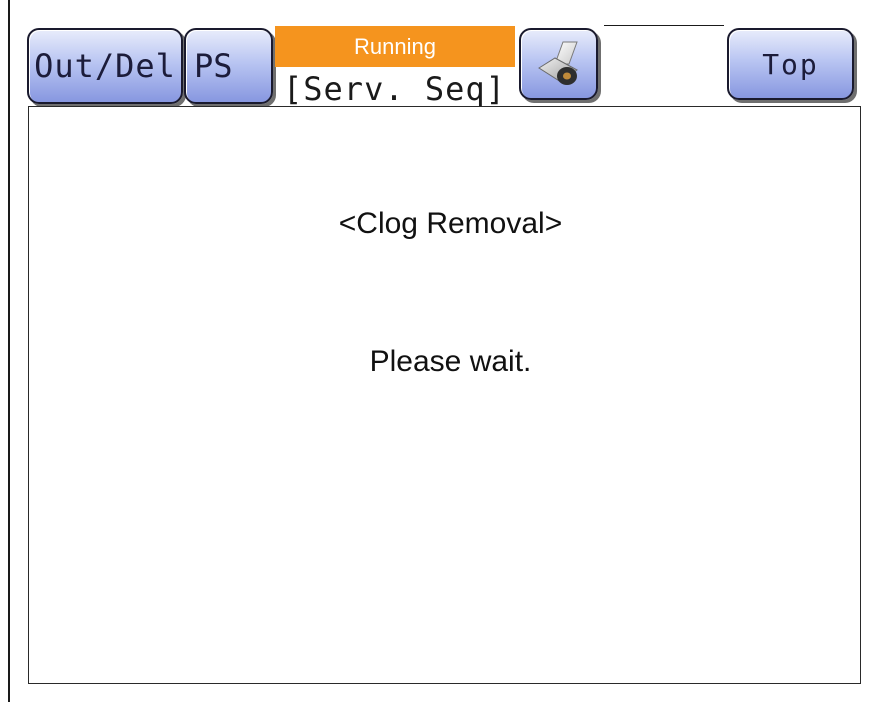  Describe the element at coordinates (9, 351) in the screenshot. I see `left-border` at that location.